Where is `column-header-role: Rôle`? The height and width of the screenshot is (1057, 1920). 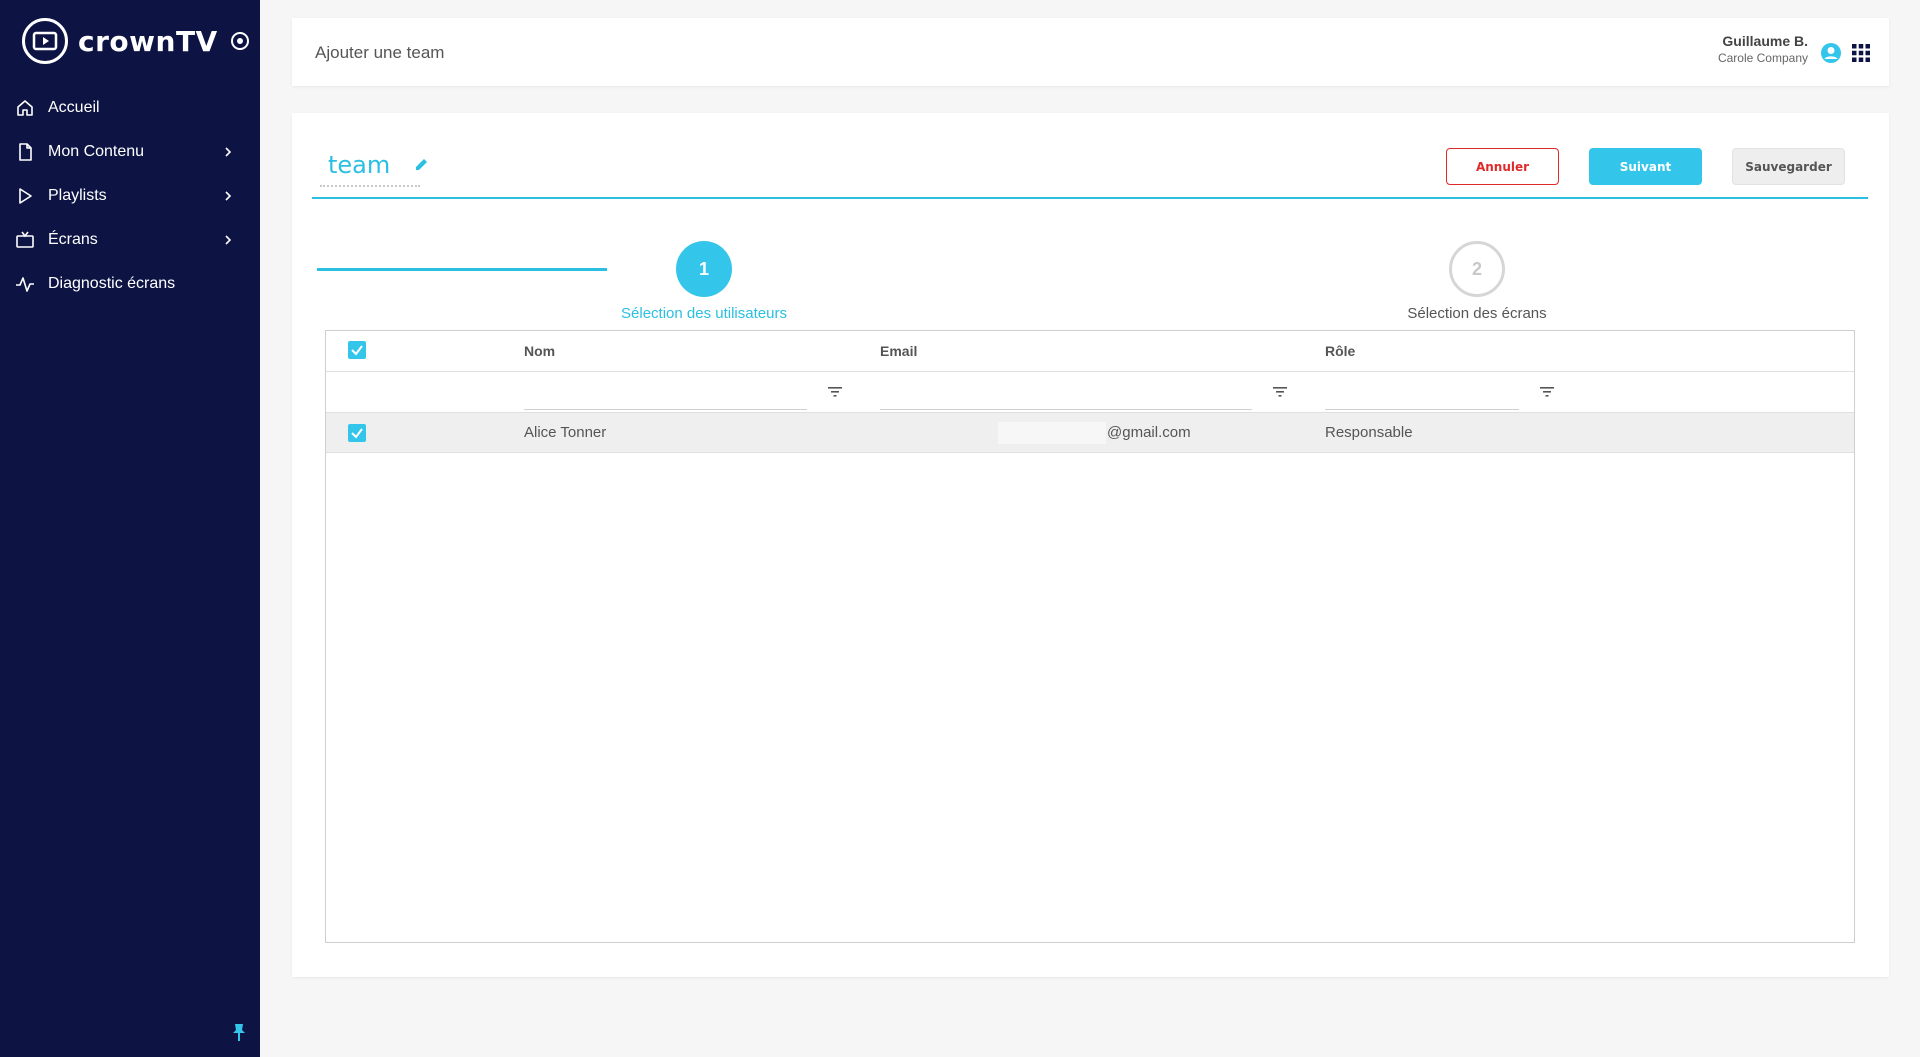
column-header-role: Rôle is located at coordinates (1340, 351).